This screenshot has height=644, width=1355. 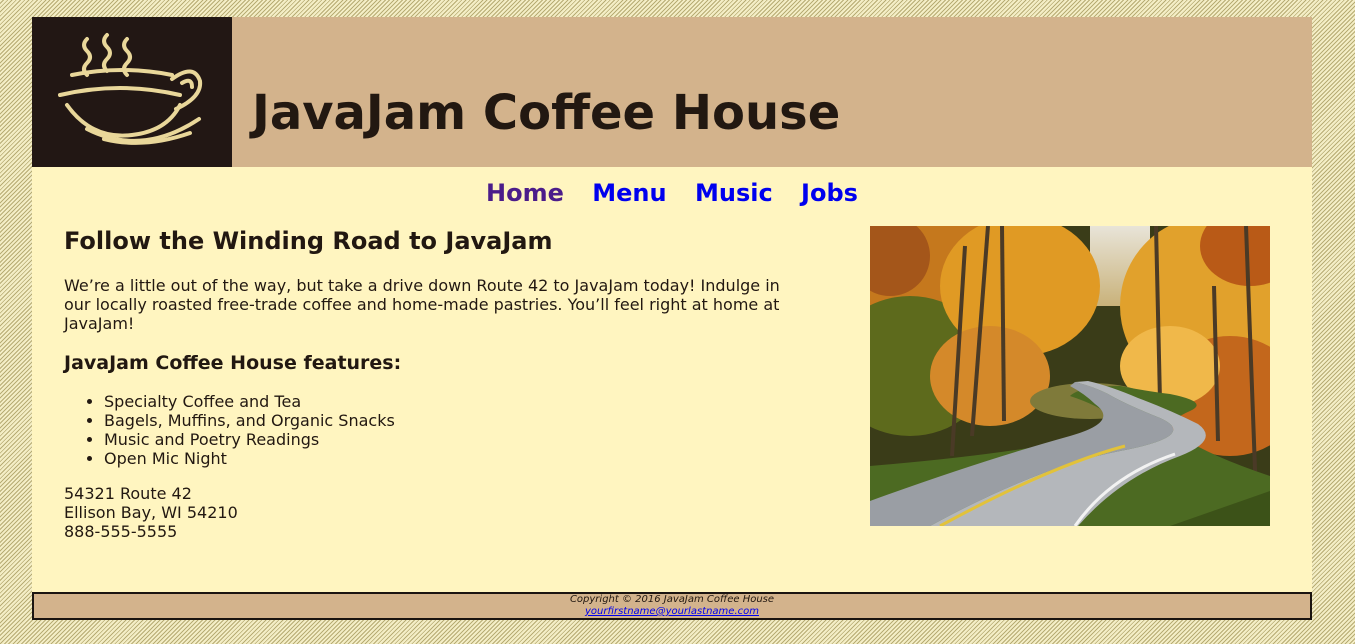 What do you see at coordinates (444, 401) in the screenshot?
I see `list-item: Specialty Coffee and Tea` at bounding box center [444, 401].